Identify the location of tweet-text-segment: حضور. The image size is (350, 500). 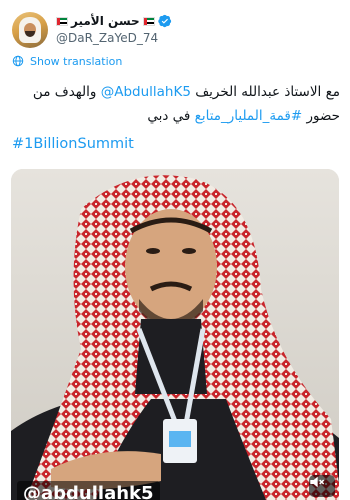
(321, 116).